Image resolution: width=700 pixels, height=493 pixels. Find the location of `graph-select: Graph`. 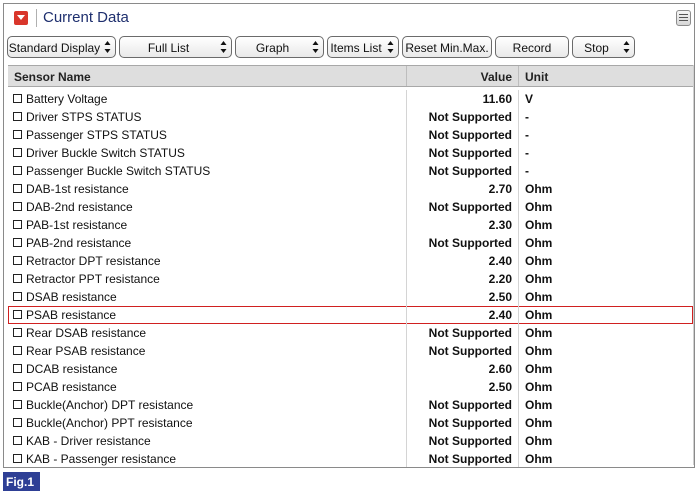

graph-select: Graph is located at coordinates (279, 47).